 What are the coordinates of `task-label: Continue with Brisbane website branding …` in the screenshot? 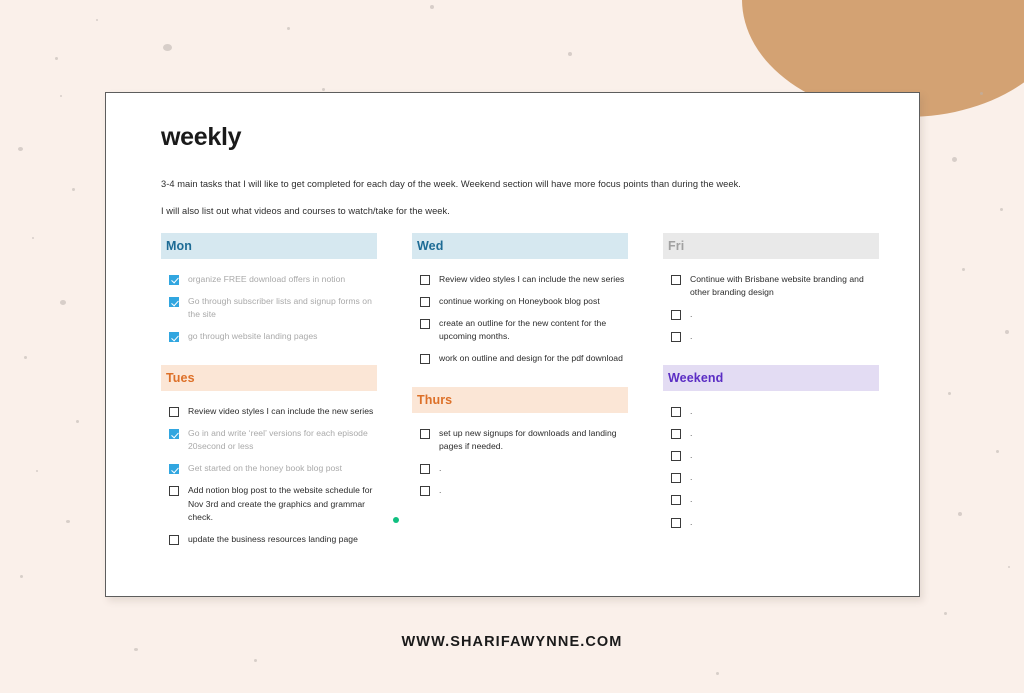 It's located at (784, 286).